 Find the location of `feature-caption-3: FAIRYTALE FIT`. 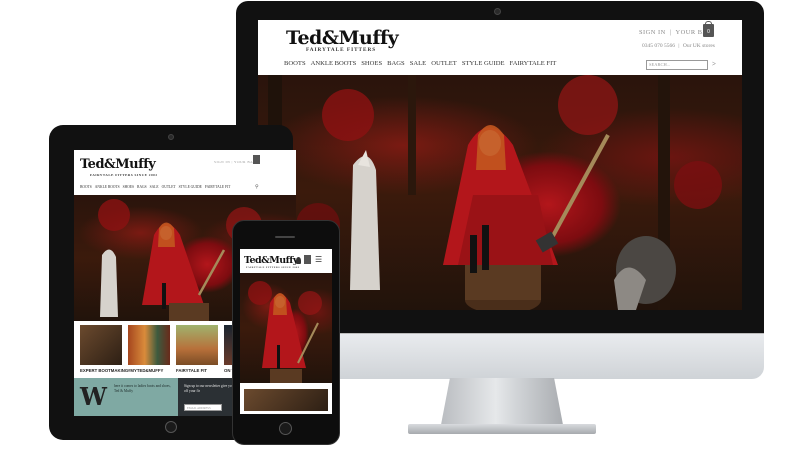

feature-caption-3: FAIRYTALE FIT is located at coordinates (191, 370).